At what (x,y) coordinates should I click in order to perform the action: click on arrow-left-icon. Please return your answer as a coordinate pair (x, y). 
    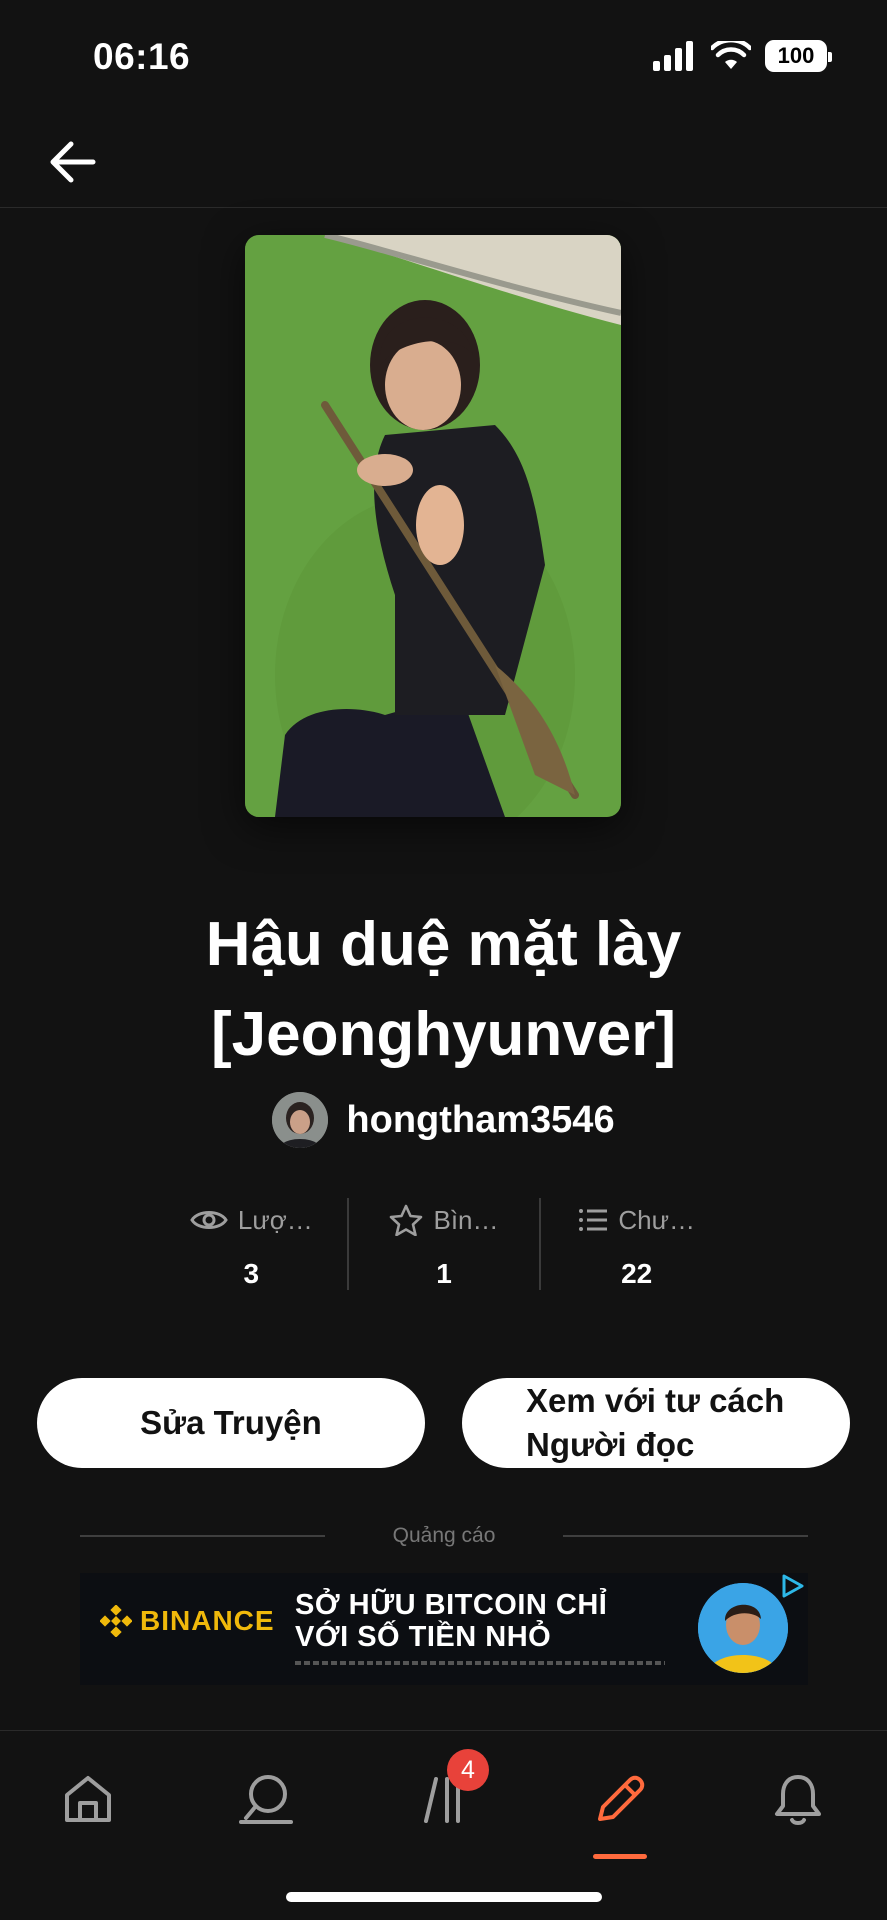
    Looking at the image, I should click on (73, 162).